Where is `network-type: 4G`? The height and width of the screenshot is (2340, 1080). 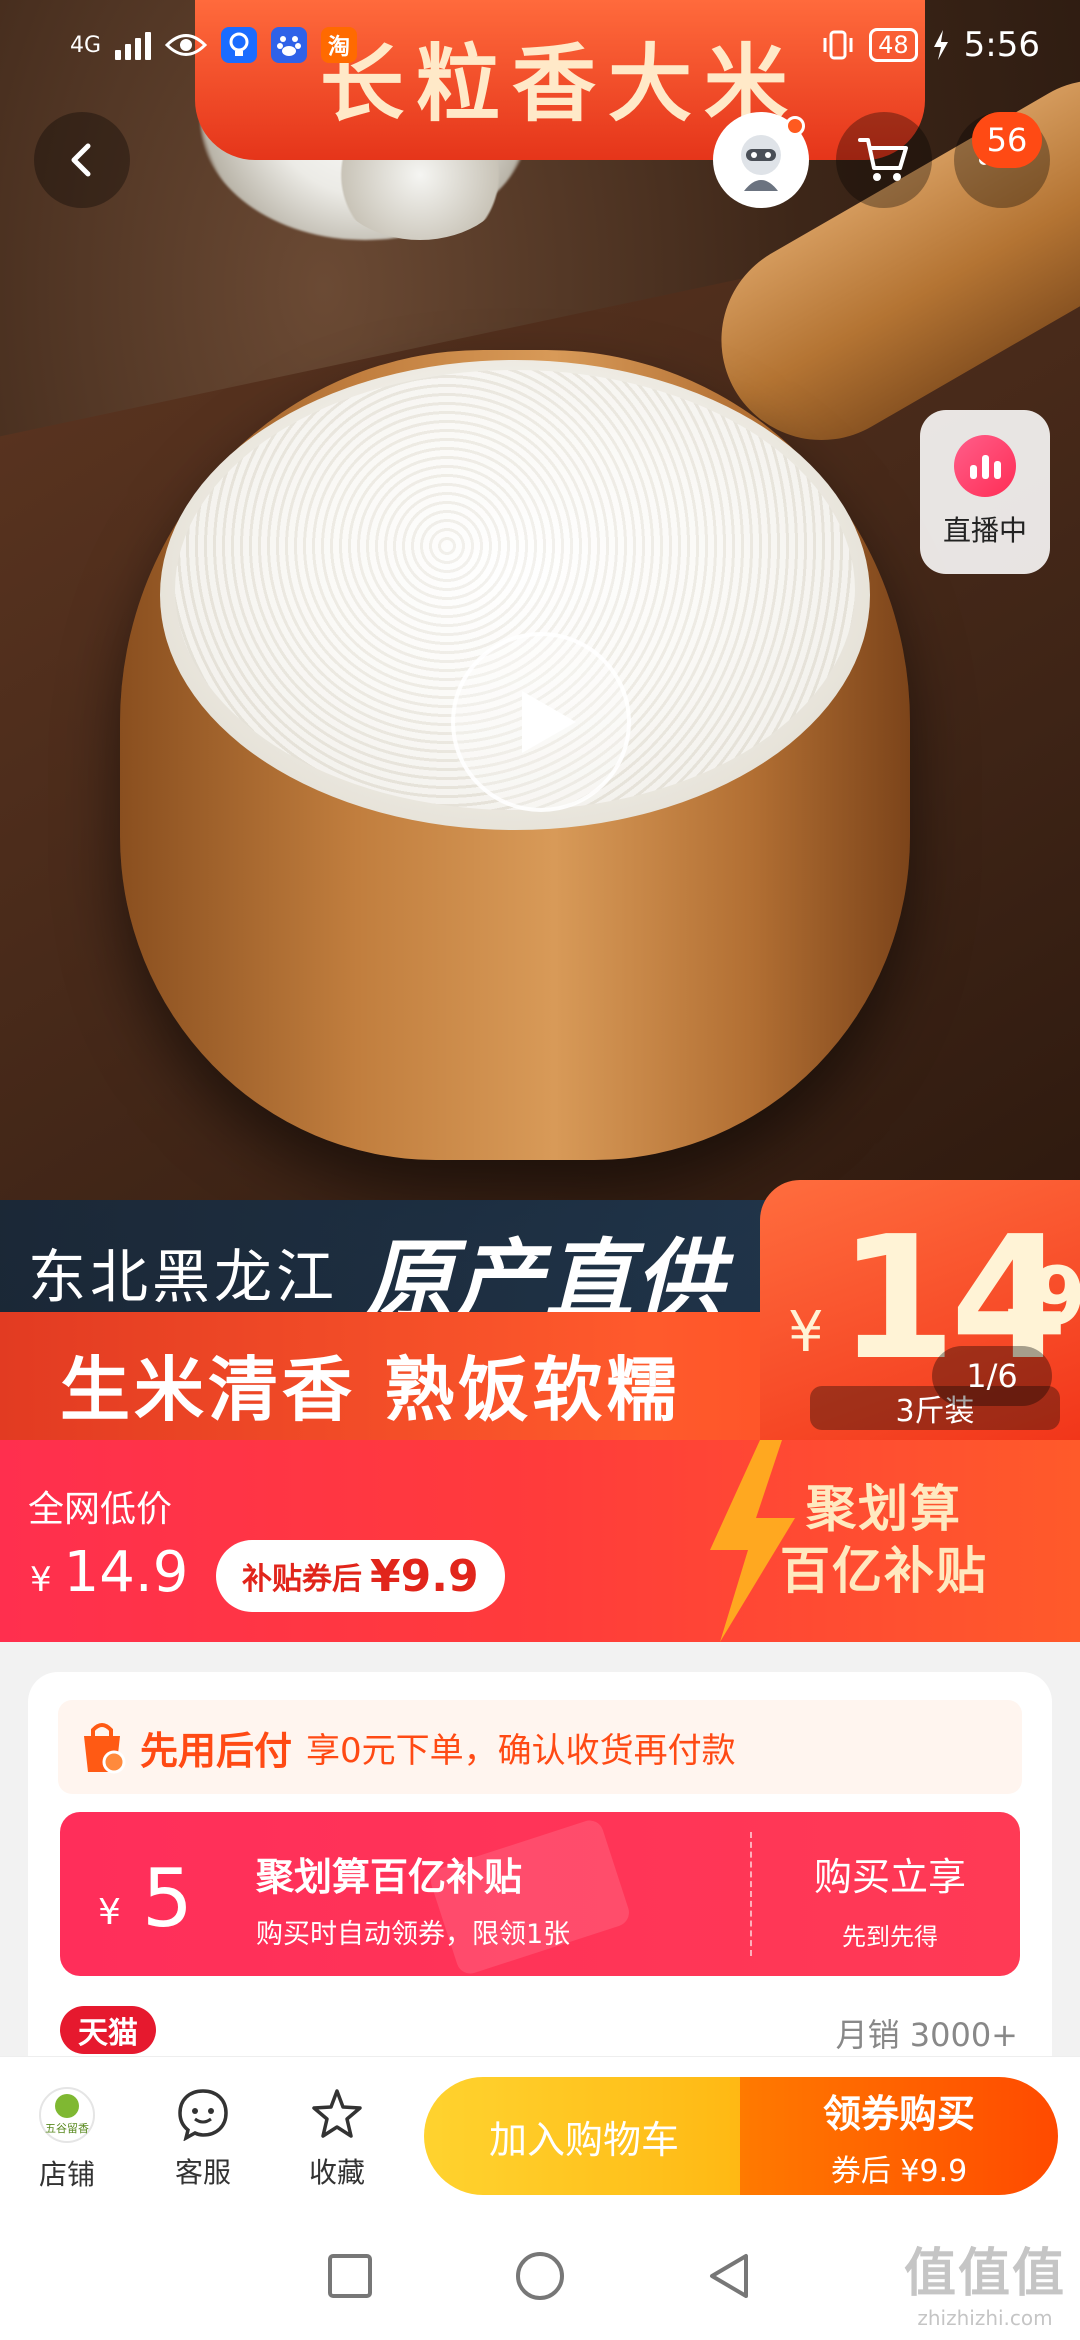
network-type: 4G is located at coordinates (86, 45).